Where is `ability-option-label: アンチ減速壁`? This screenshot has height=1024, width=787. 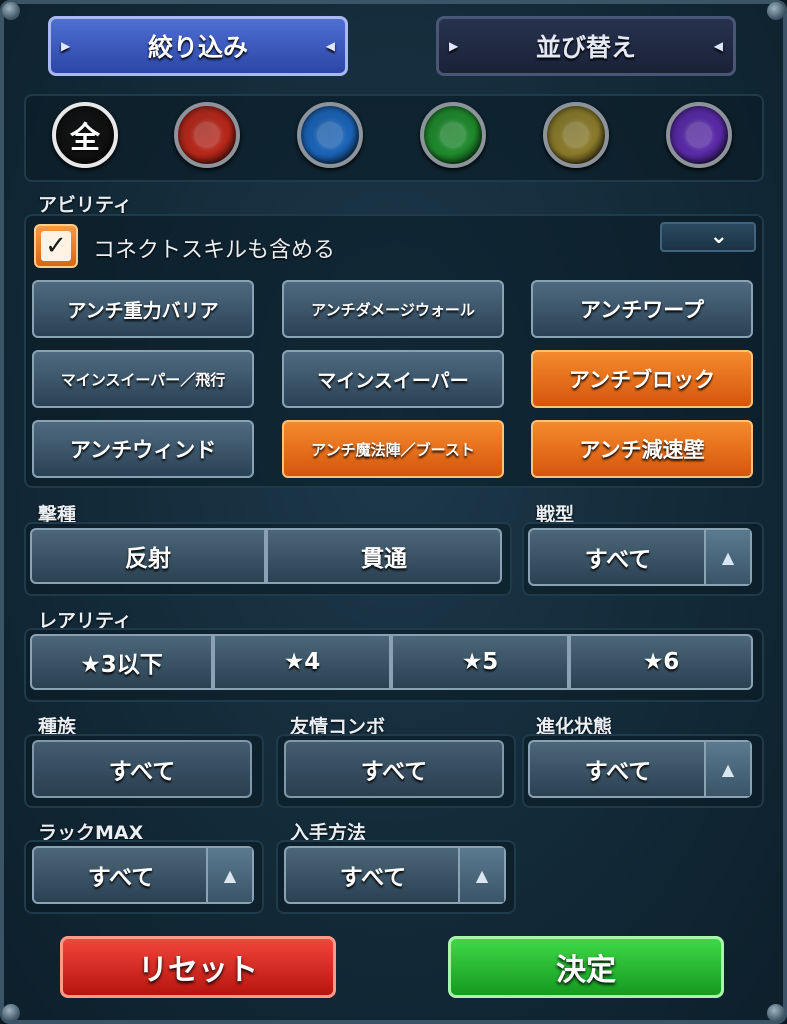
ability-option-label: アンチ減速壁 is located at coordinates (642, 450).